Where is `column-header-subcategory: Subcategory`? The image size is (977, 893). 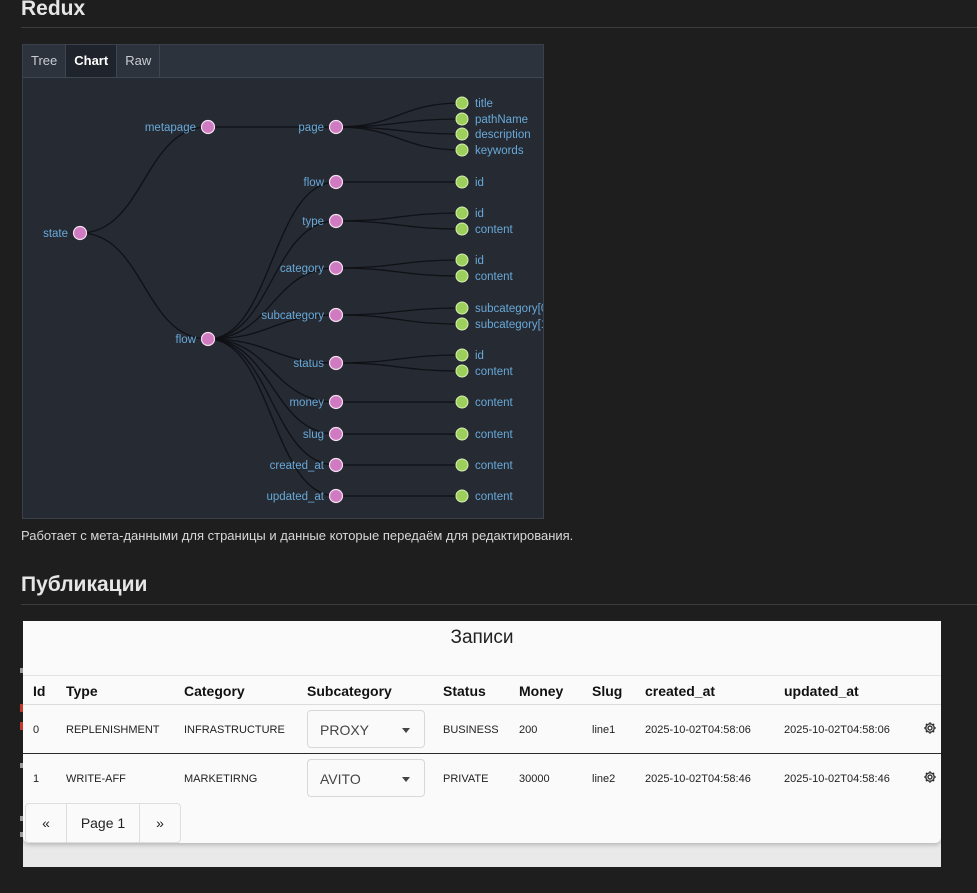 column-header-subcategory: Subcategory is located at coordinates (349, 691).